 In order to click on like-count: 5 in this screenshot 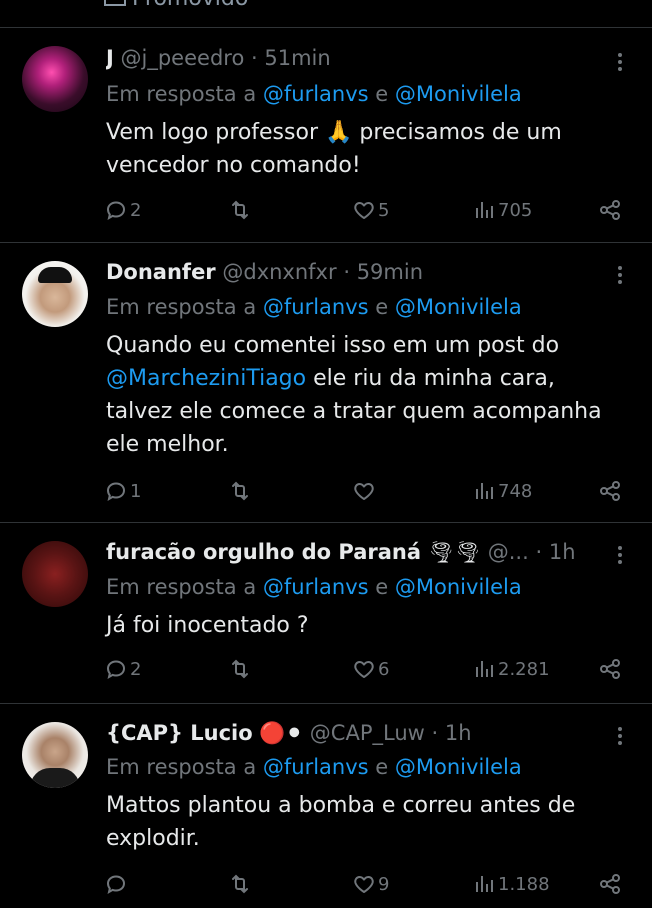, I will do `click(384, 210)`.